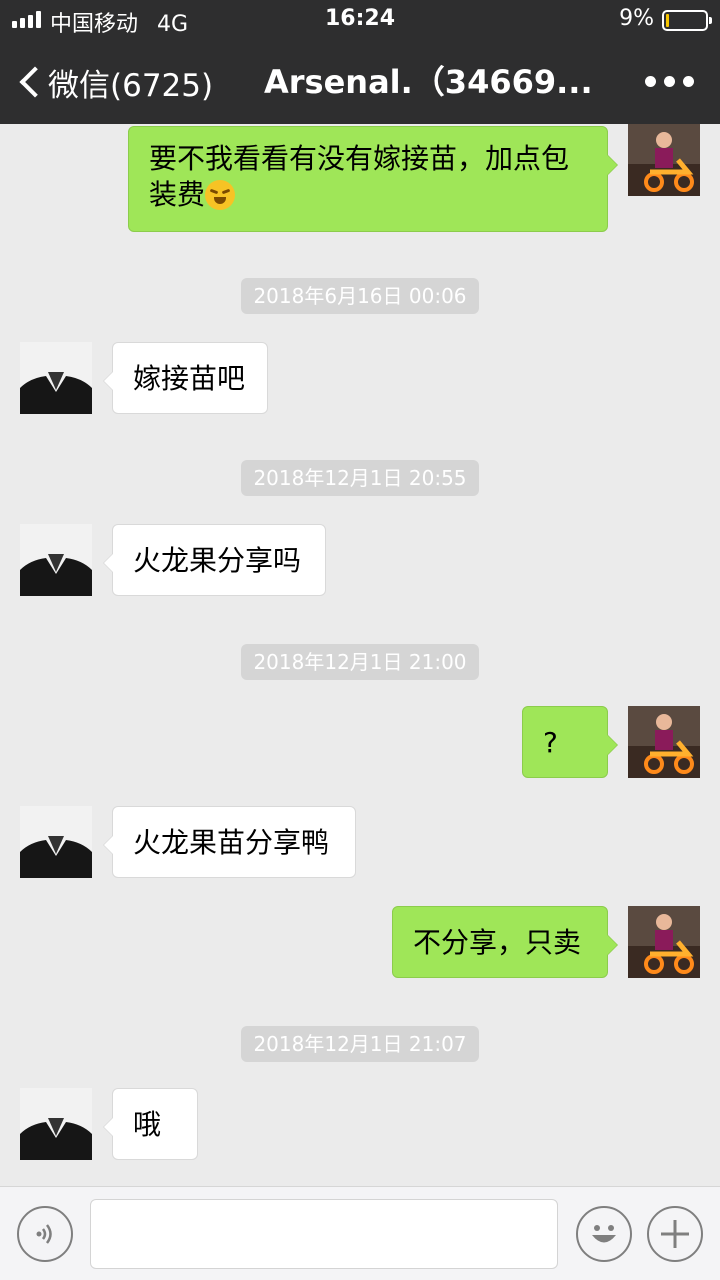 The width and height of the screenshot is (720, 1280). I want to click on battery-percent: 9%, so click(636, 18).